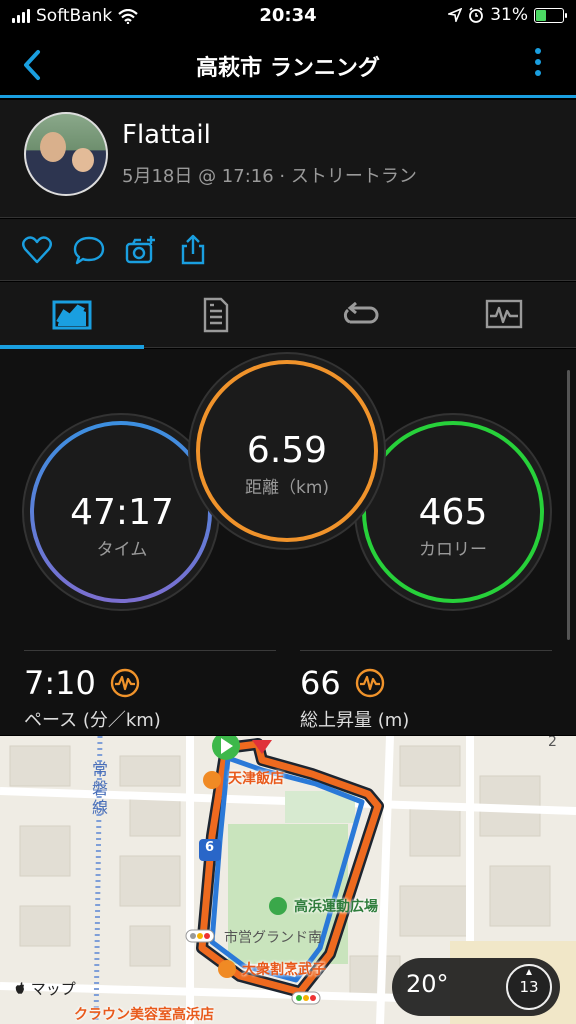 Image resolution: width=576 pixels, height=1024 pixels. I want to click on tab-summary, so click(72, 315).